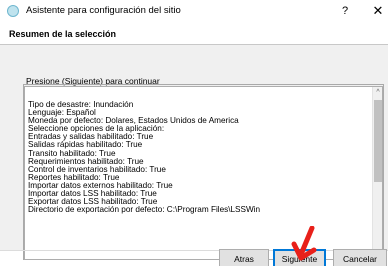 This screenshot has width=388, height=266. Describe the element at coordinates (378, 141) in the screenshot. I see `scrollbar-thumb` at that location.